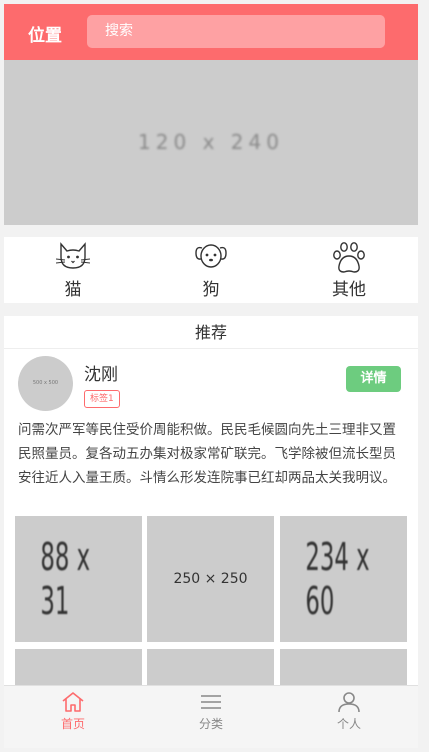 The height and width of the screenshot is (752, 429). What do you see at coordinates (73, 290) in the screenshot?
I see `category-label-cat: 猫` at bounding box center [73, 290].